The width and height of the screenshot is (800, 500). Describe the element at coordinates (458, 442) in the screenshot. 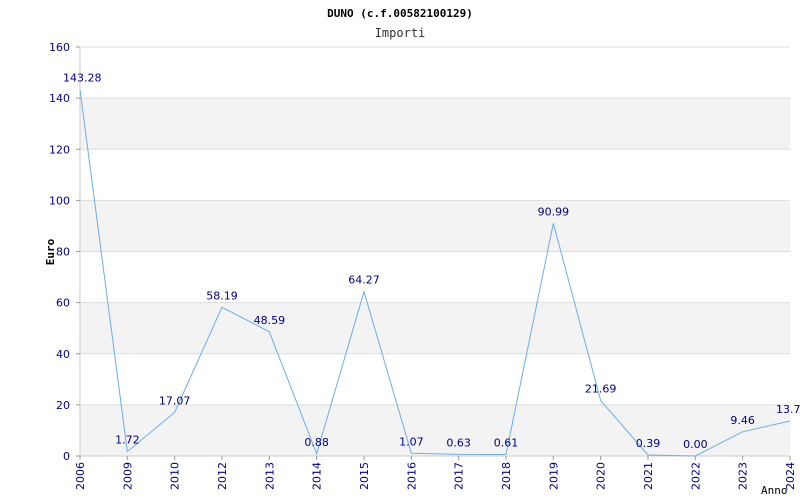

I see `data-label: 0.63` at that location.